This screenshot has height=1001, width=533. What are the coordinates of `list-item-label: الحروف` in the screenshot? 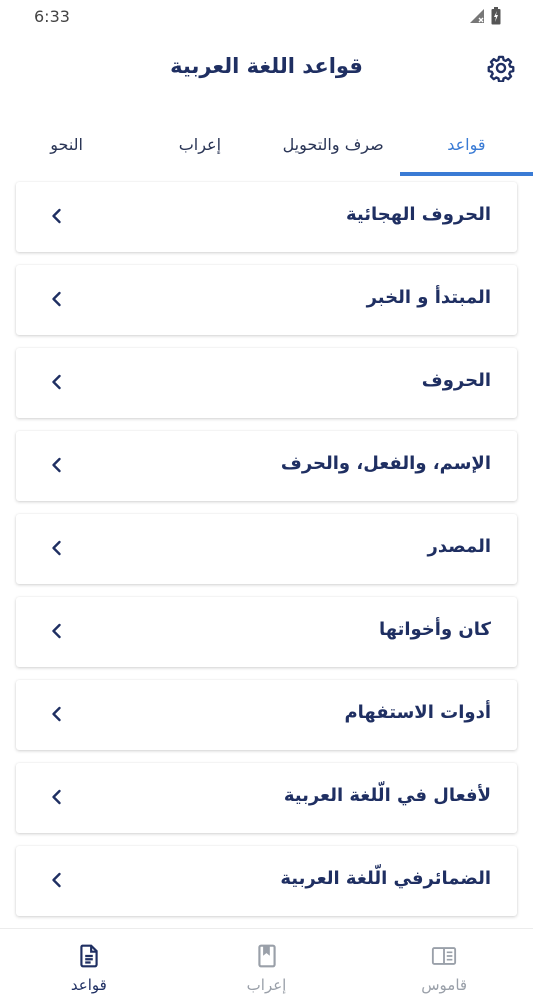 It's located at (456, 380).